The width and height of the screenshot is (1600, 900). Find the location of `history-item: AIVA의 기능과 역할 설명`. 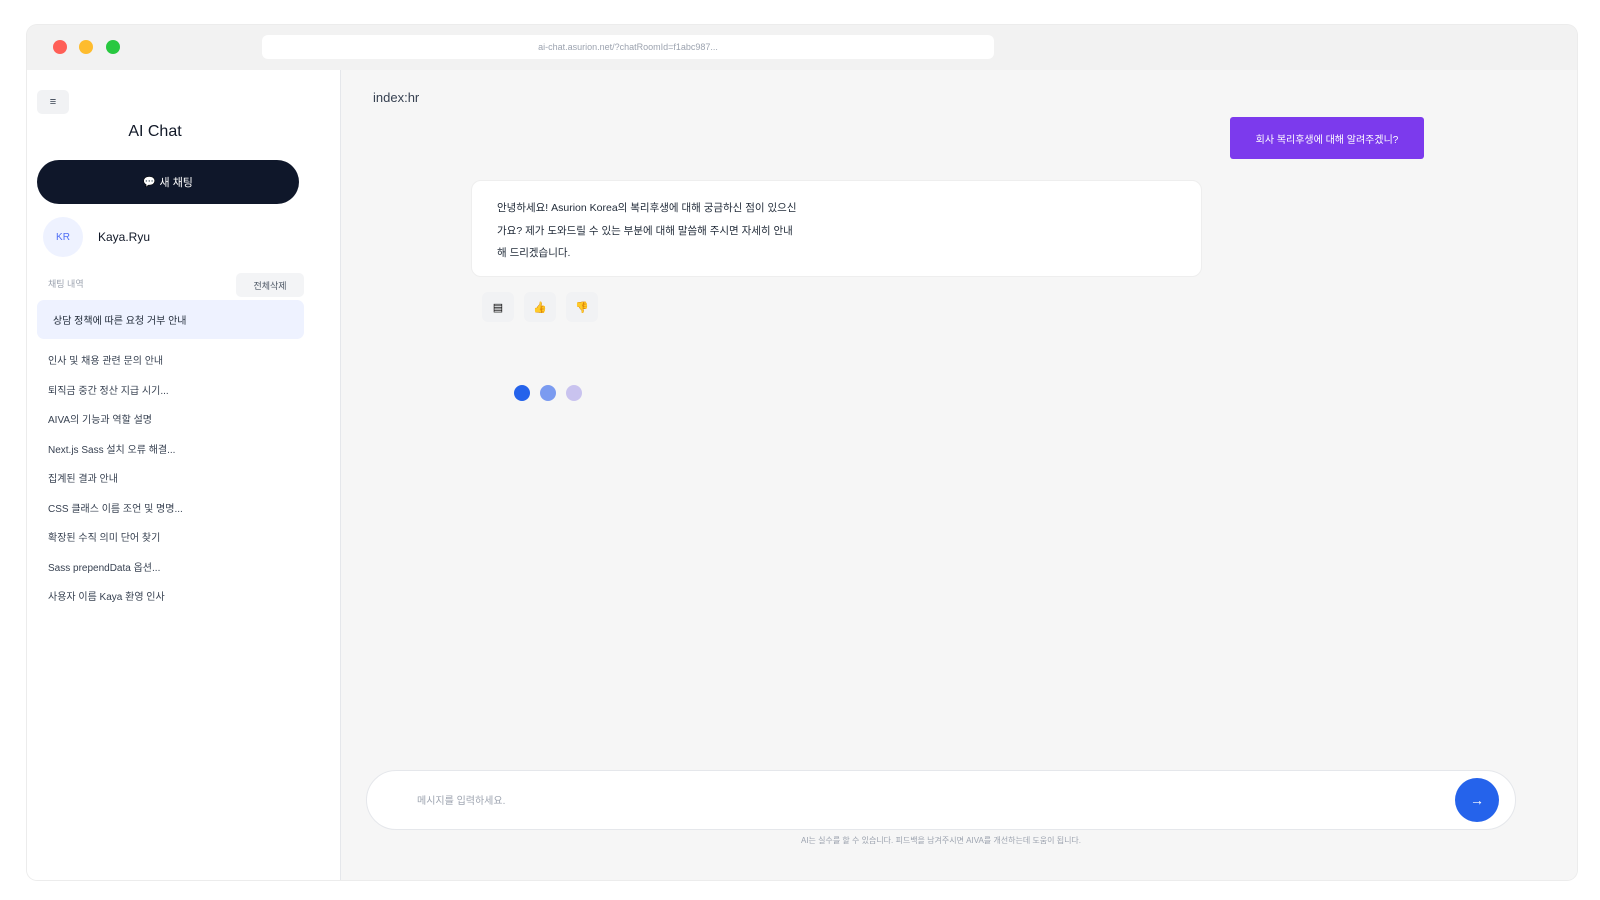

history-item: AIVA의 기능과 역할 설명 is located at coordinates (178, 419).